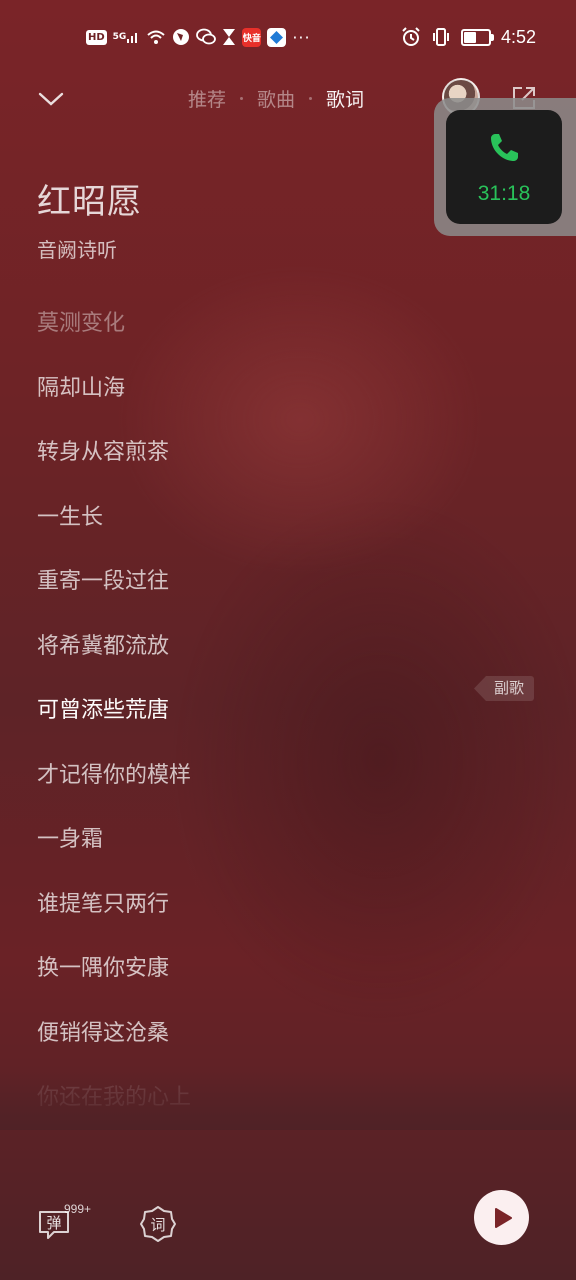 The image size is (576, 1280). What do you see at coordinates (441, 37) in the screenshot?
I see `vibrate-icon` at bounding box center [441, 37].